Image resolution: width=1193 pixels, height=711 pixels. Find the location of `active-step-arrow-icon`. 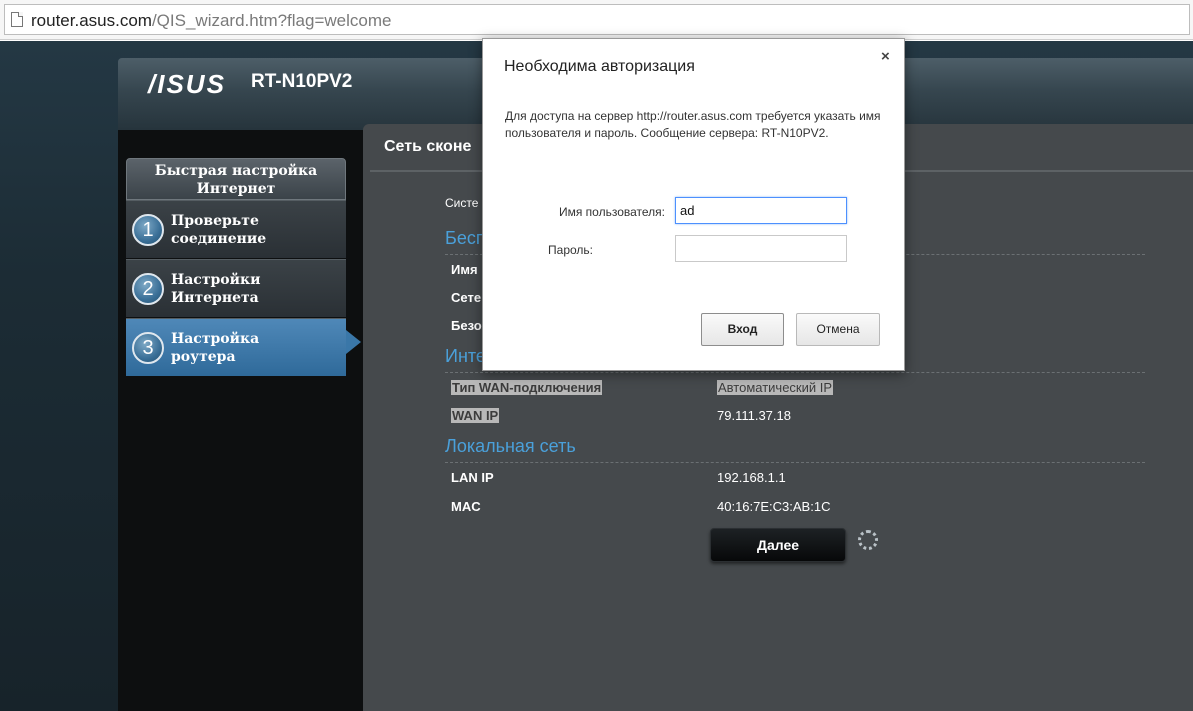

active-step-arrow-icon is located at coordinates (353, 342).